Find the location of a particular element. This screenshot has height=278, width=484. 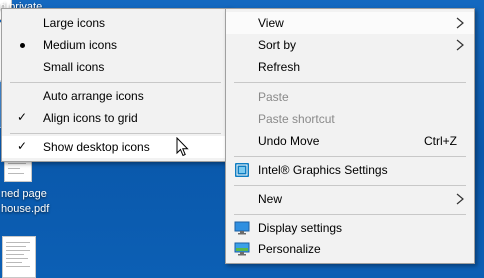

menu-item-label: View is located at coordinates (271, 23).